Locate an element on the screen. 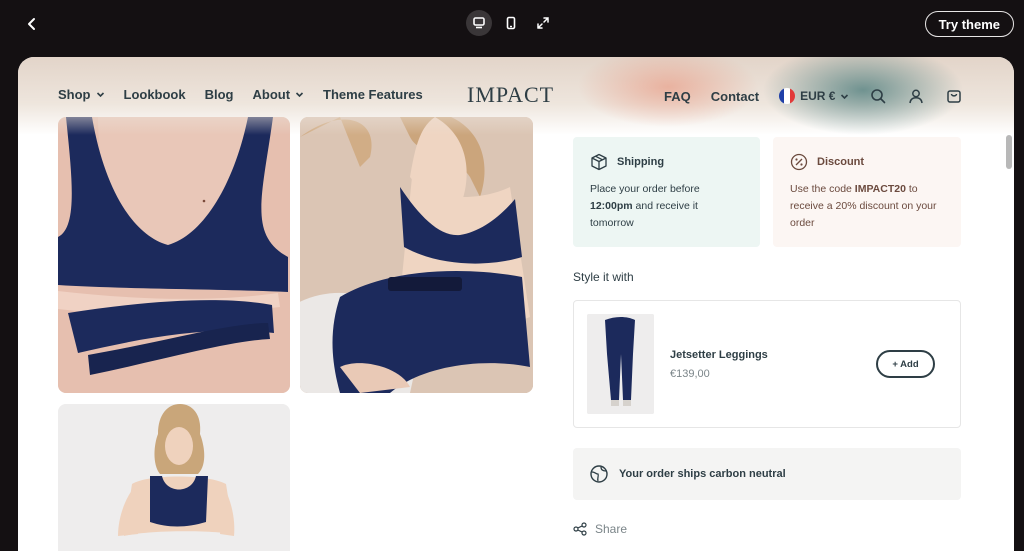 The height and width of the screenshot is (551, 1024). nav-about: About is located at coordinates (279, 94).